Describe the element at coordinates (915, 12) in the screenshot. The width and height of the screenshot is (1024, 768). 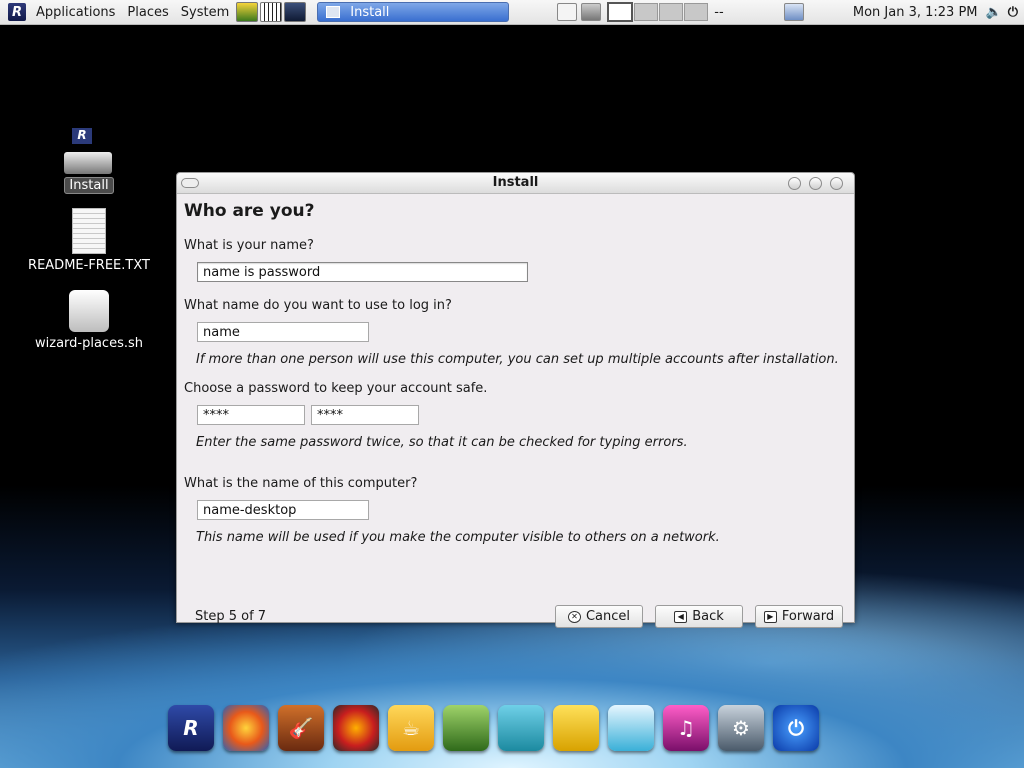
I see `clock: Mon Jan 3, 1:23 PM` at that location.